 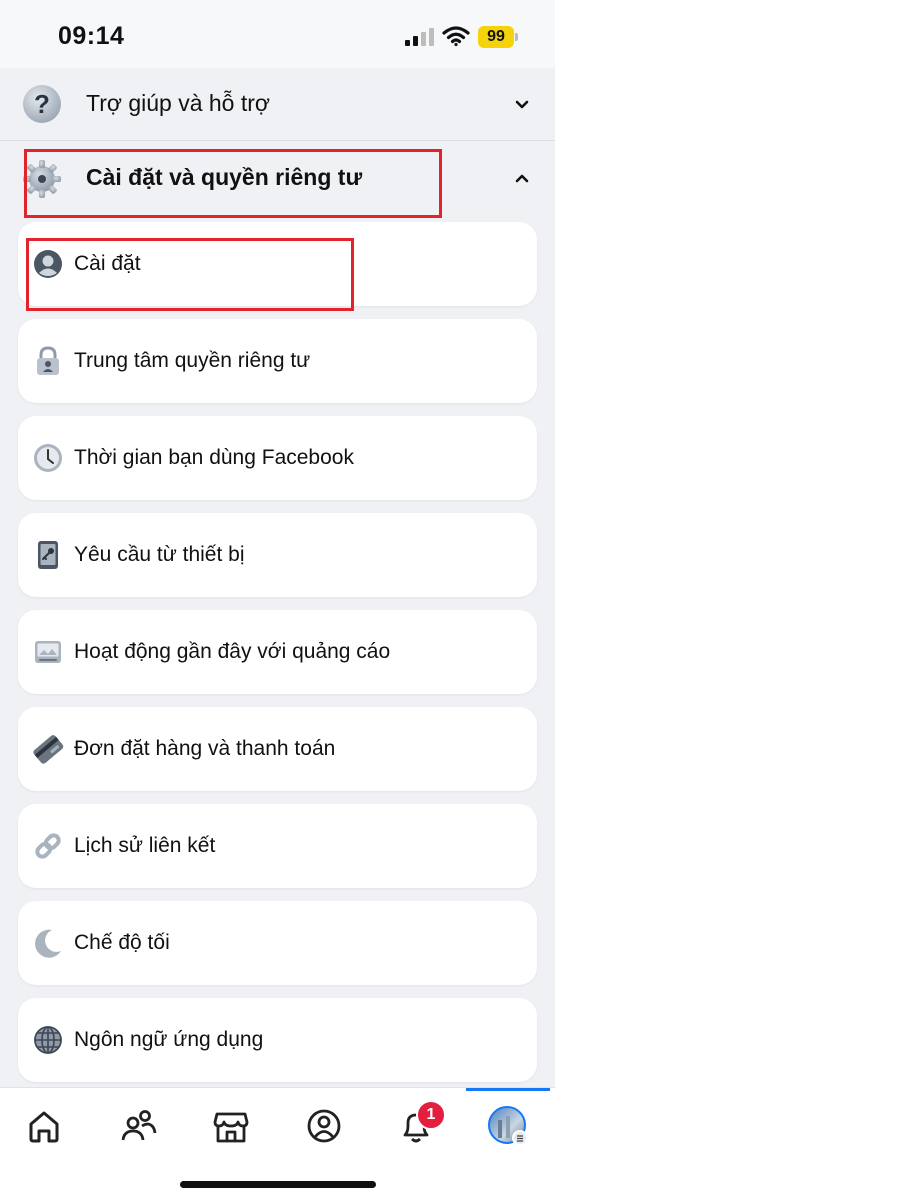 I want to click on wifi-icon, so click(x=456, y=36).